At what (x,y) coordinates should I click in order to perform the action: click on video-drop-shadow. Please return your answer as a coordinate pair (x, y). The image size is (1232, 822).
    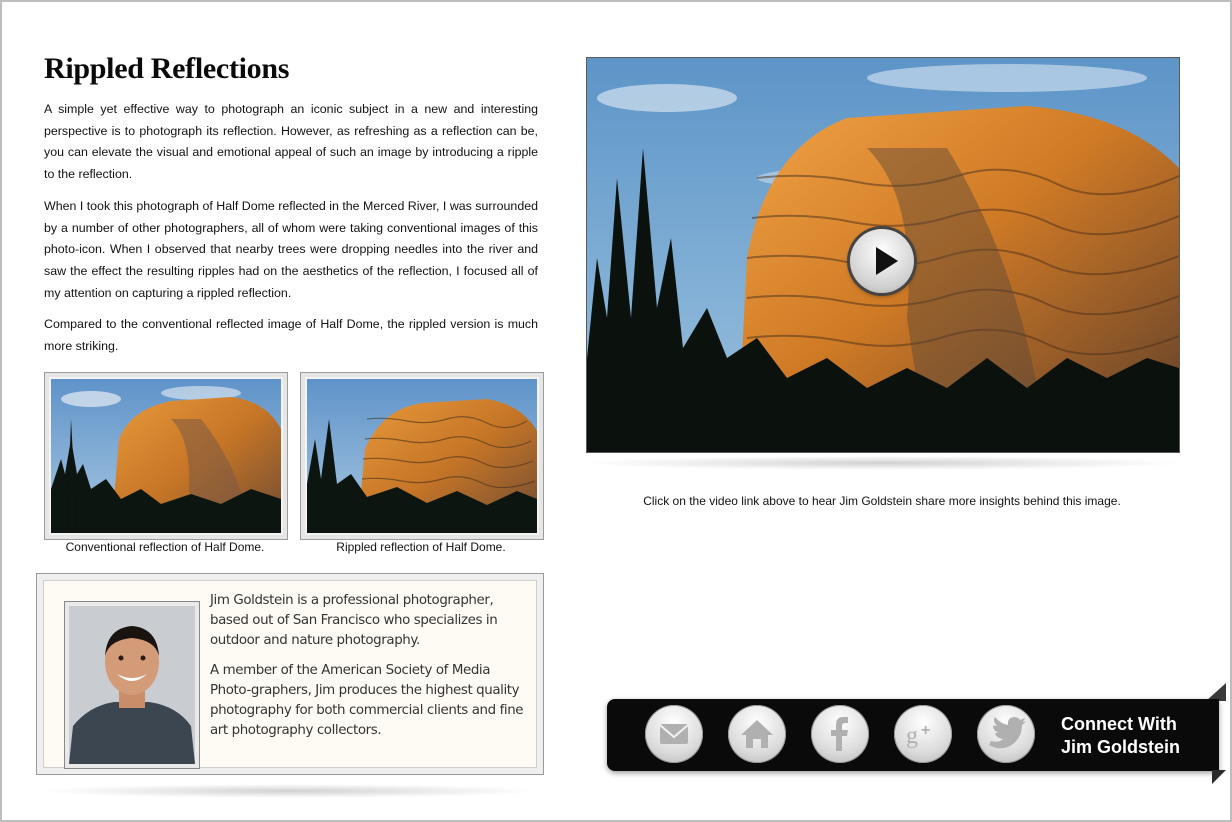
    Looking at the image, I should click on (883, 463).